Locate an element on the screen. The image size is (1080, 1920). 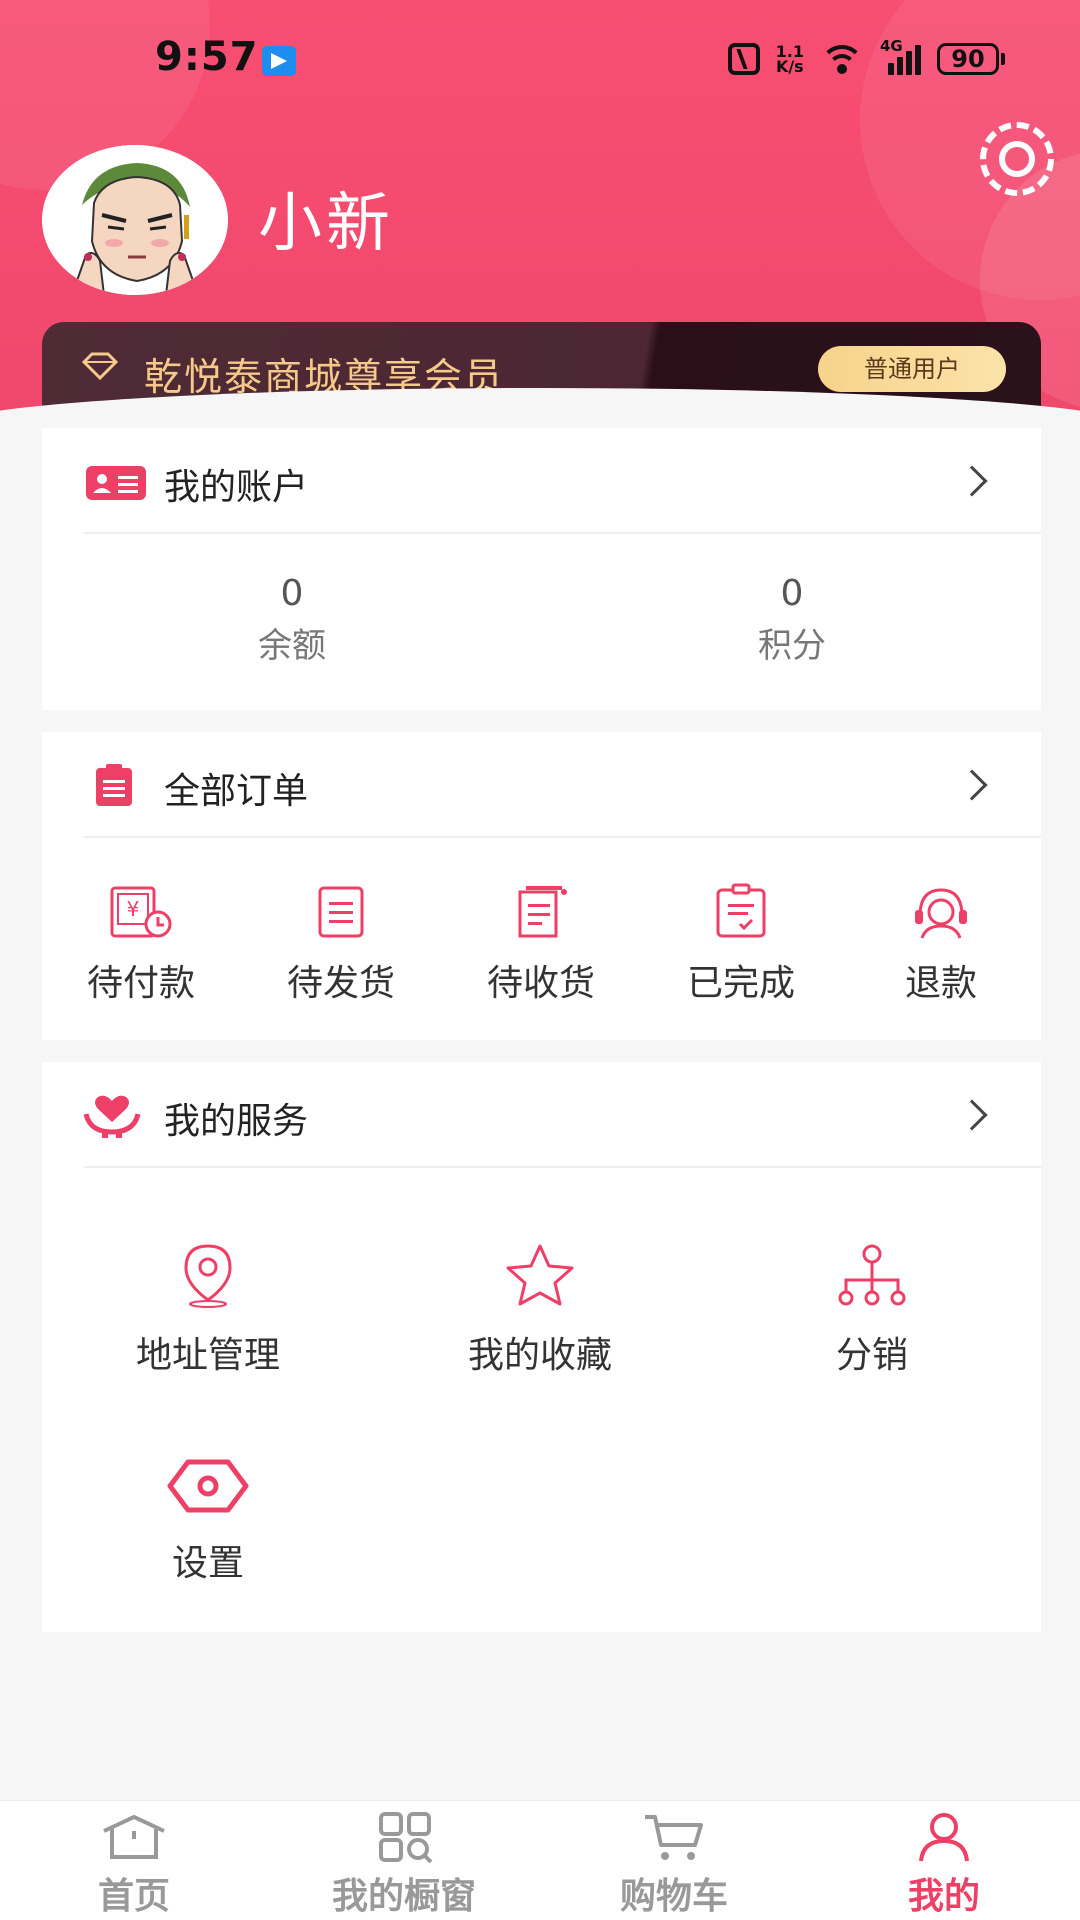
status-icons: 1.1 K/s 4G 90 is located at coordinates (866, 58).